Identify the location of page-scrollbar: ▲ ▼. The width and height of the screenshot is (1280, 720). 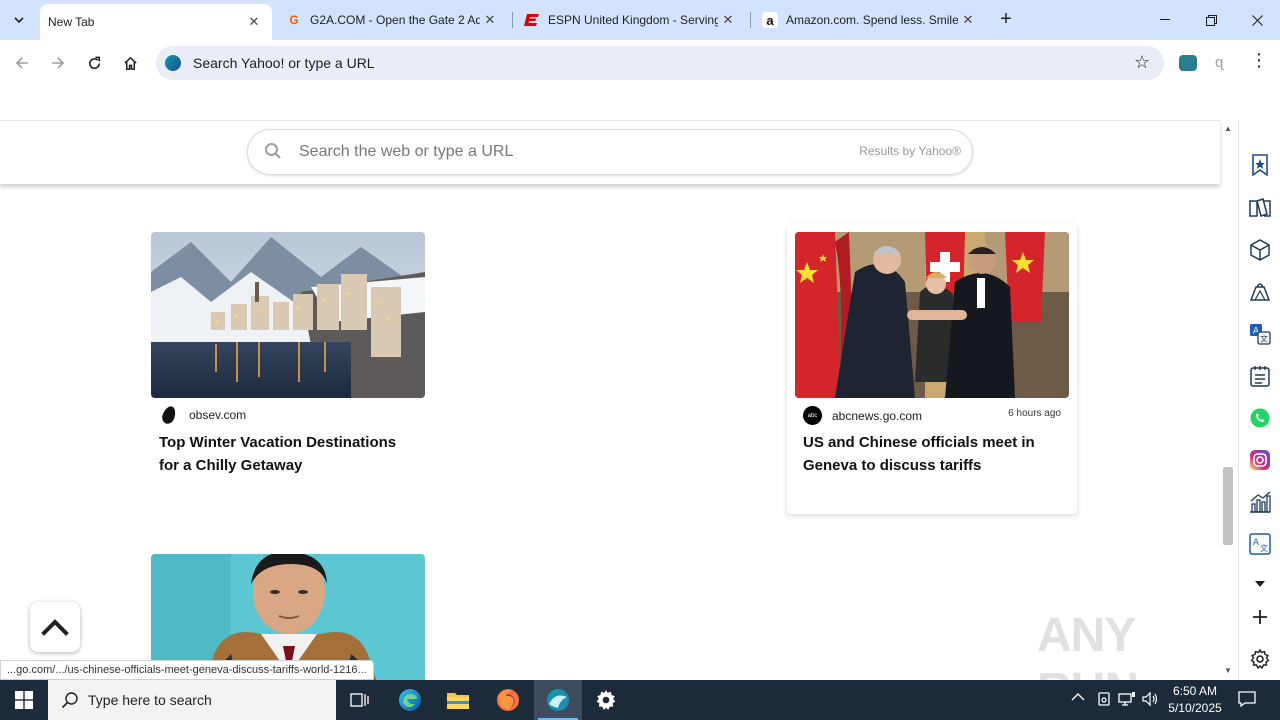
(1228, 400).